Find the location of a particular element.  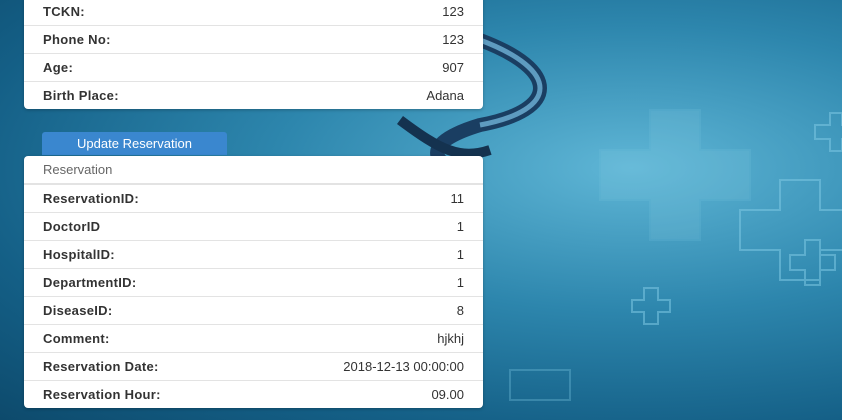

row-label: DepartmentID: is located at coordinates (90, 282).